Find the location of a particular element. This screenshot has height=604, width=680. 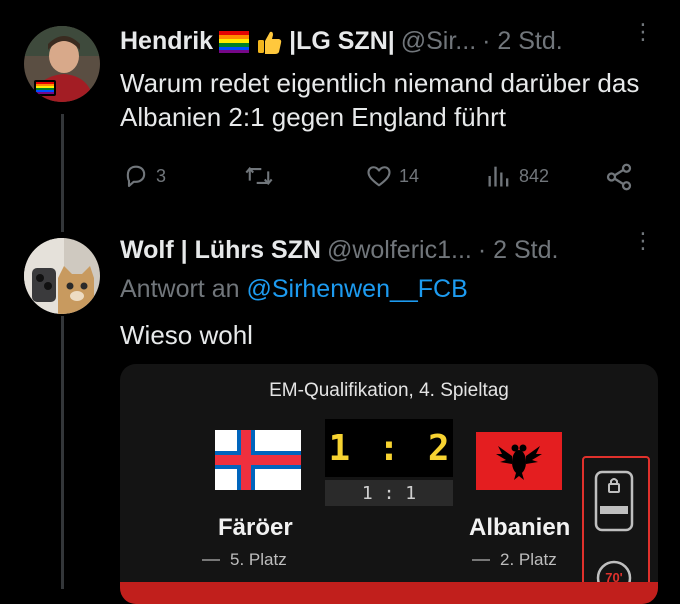

tweet2-more-icon: ⋮ is located at coordinates (643, 241).